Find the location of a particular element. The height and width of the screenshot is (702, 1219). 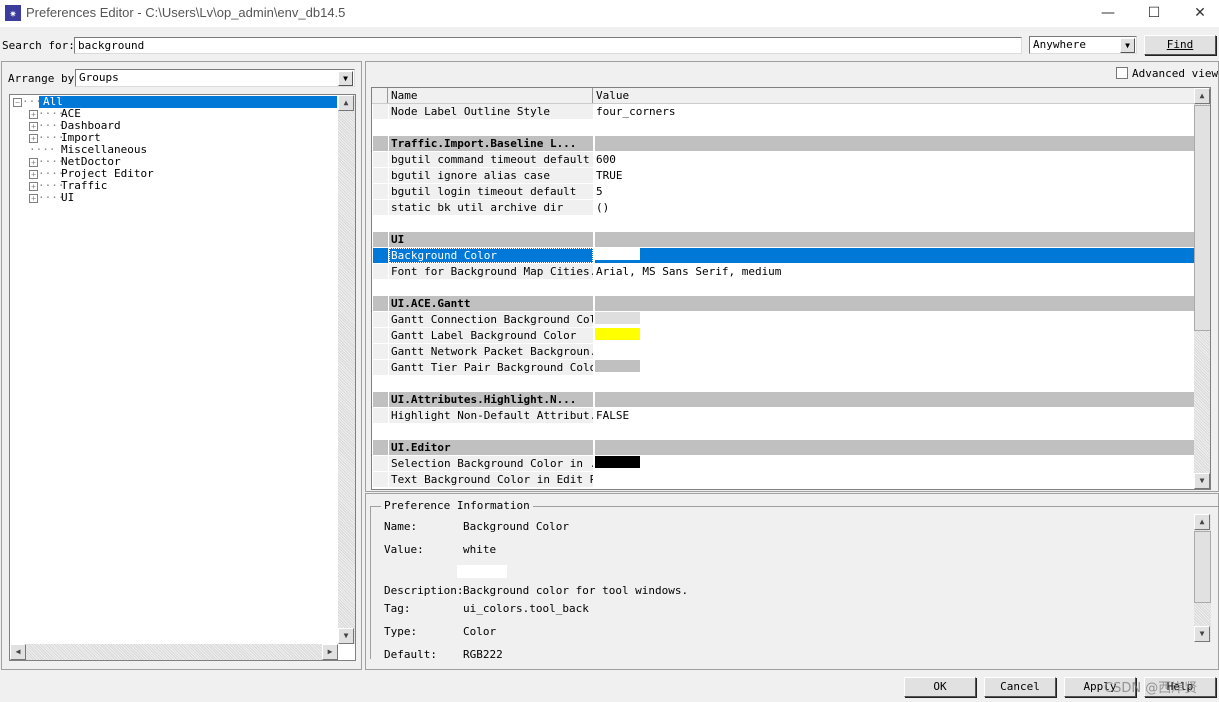

minimize-button: — is located at coordinates (1108, 13).